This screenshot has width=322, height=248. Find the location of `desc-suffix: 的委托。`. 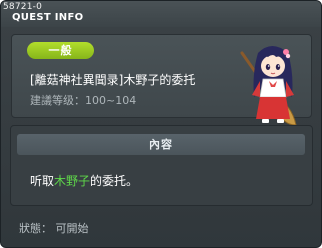

desc-suffix: 的委托。 is located at coordinates (114, 181).